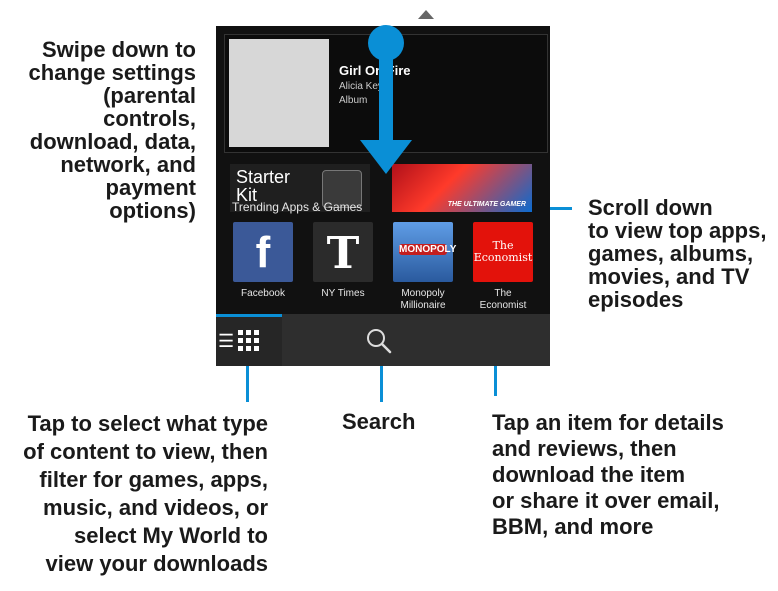 This screenshot has width=778, height=591. I want to click on search-icon, so click(379, 341).